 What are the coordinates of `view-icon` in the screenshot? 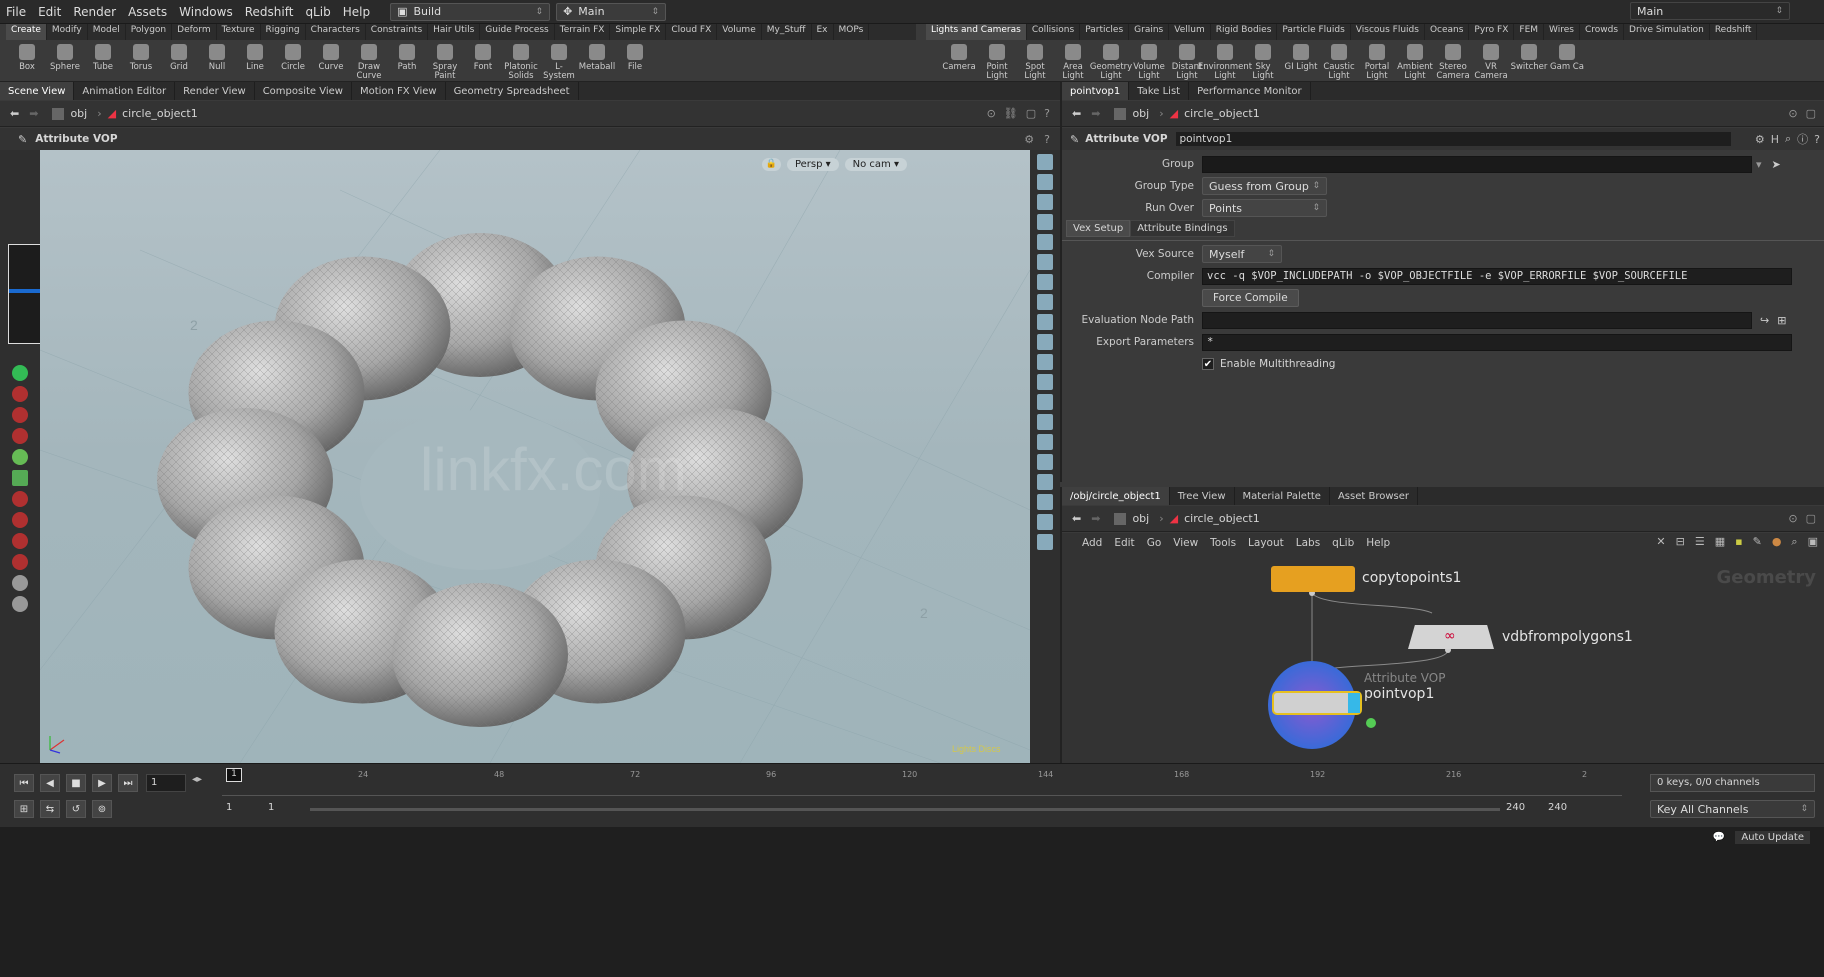 It's located at (1045, 502).